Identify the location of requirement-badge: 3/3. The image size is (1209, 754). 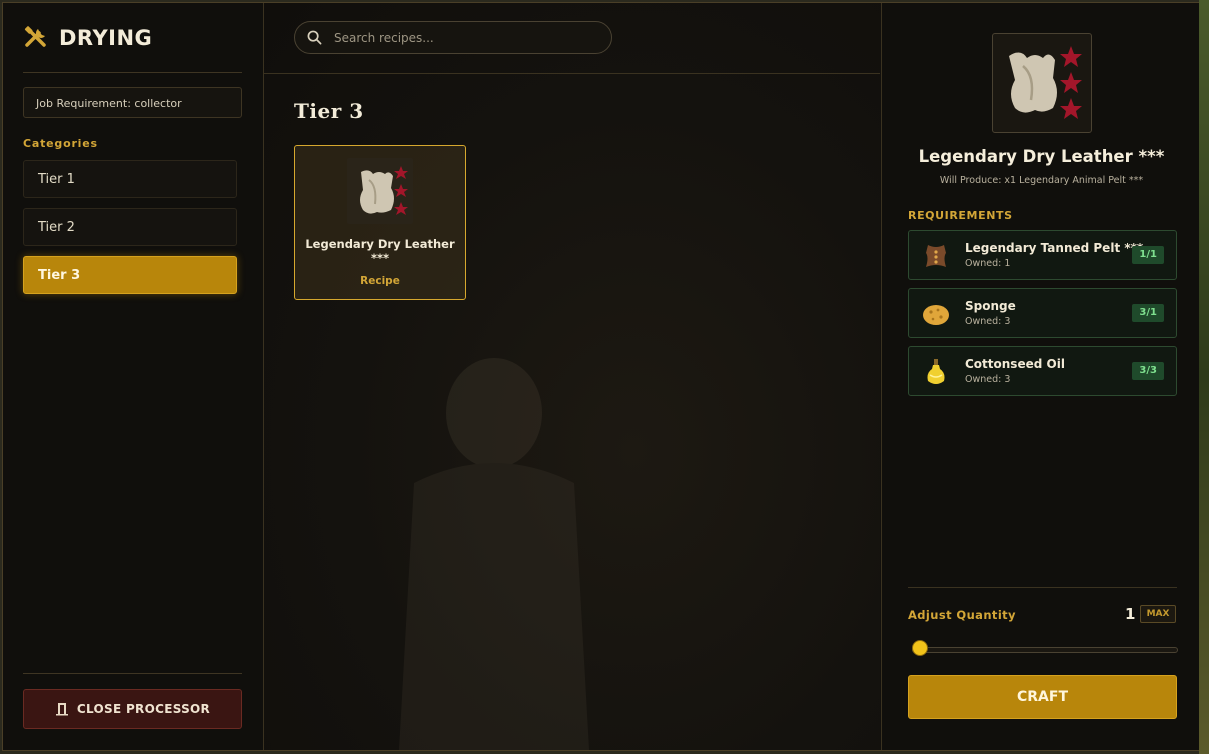
(1148, 371).